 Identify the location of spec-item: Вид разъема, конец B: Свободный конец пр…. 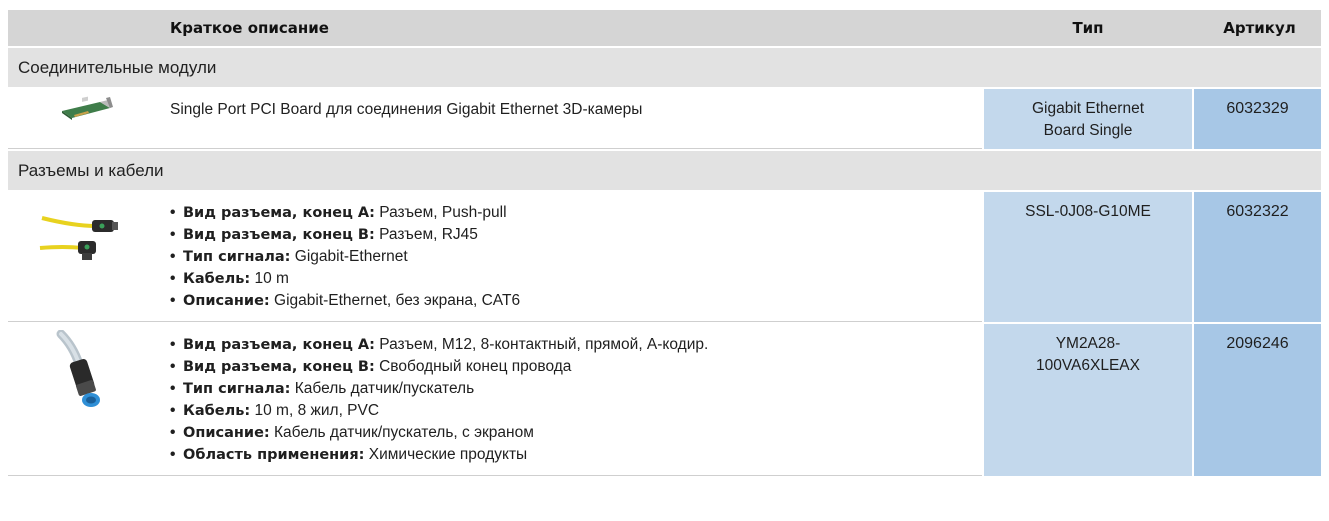
(576, 367).